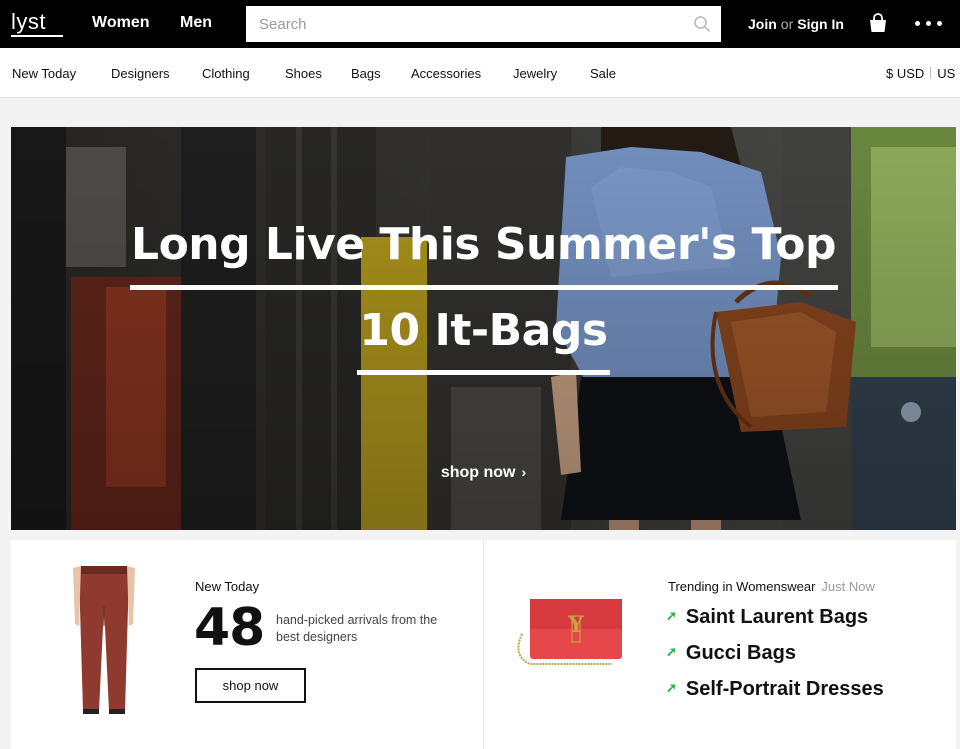  What do you see at coordinates (740, 653) in the screenshot?
I see `trending-item-label: Gucci Bags` at bounding box center [740, 653].